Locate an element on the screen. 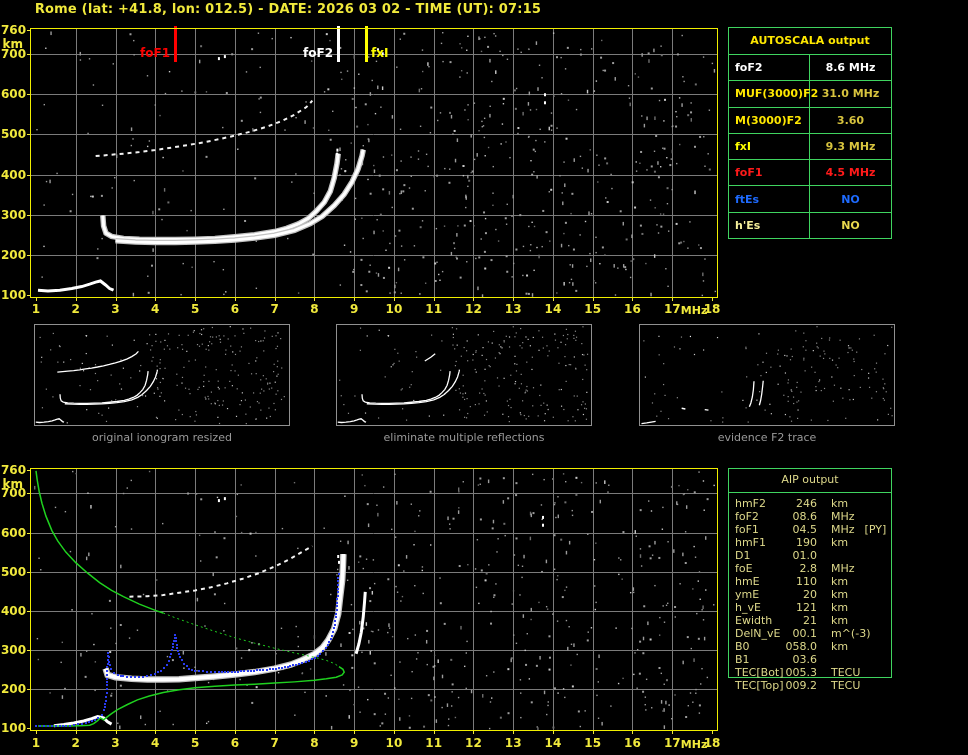  thumbnail-no-reflections: eliminate multiple reflections is located at coordinates (464, 384).